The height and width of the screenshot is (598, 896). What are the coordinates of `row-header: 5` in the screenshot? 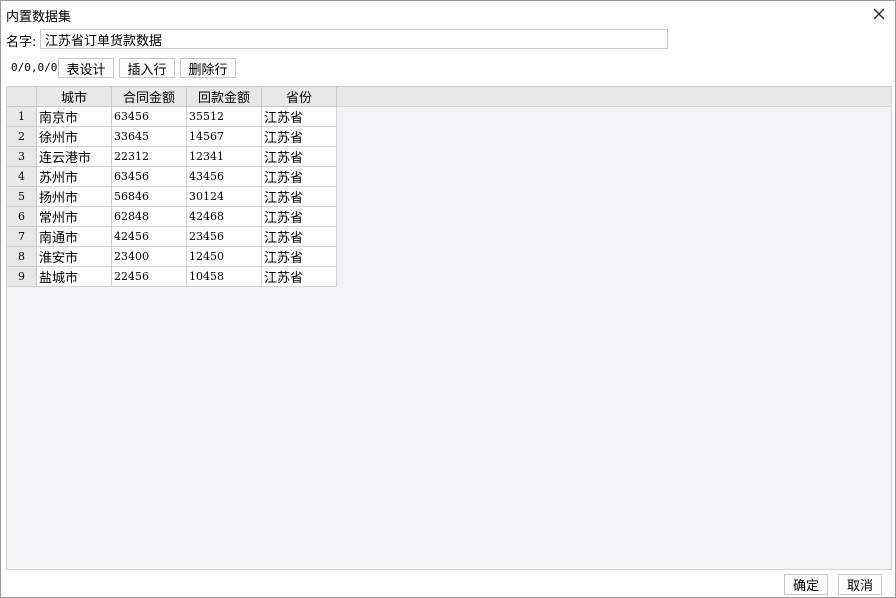 It's located at (22, 197).